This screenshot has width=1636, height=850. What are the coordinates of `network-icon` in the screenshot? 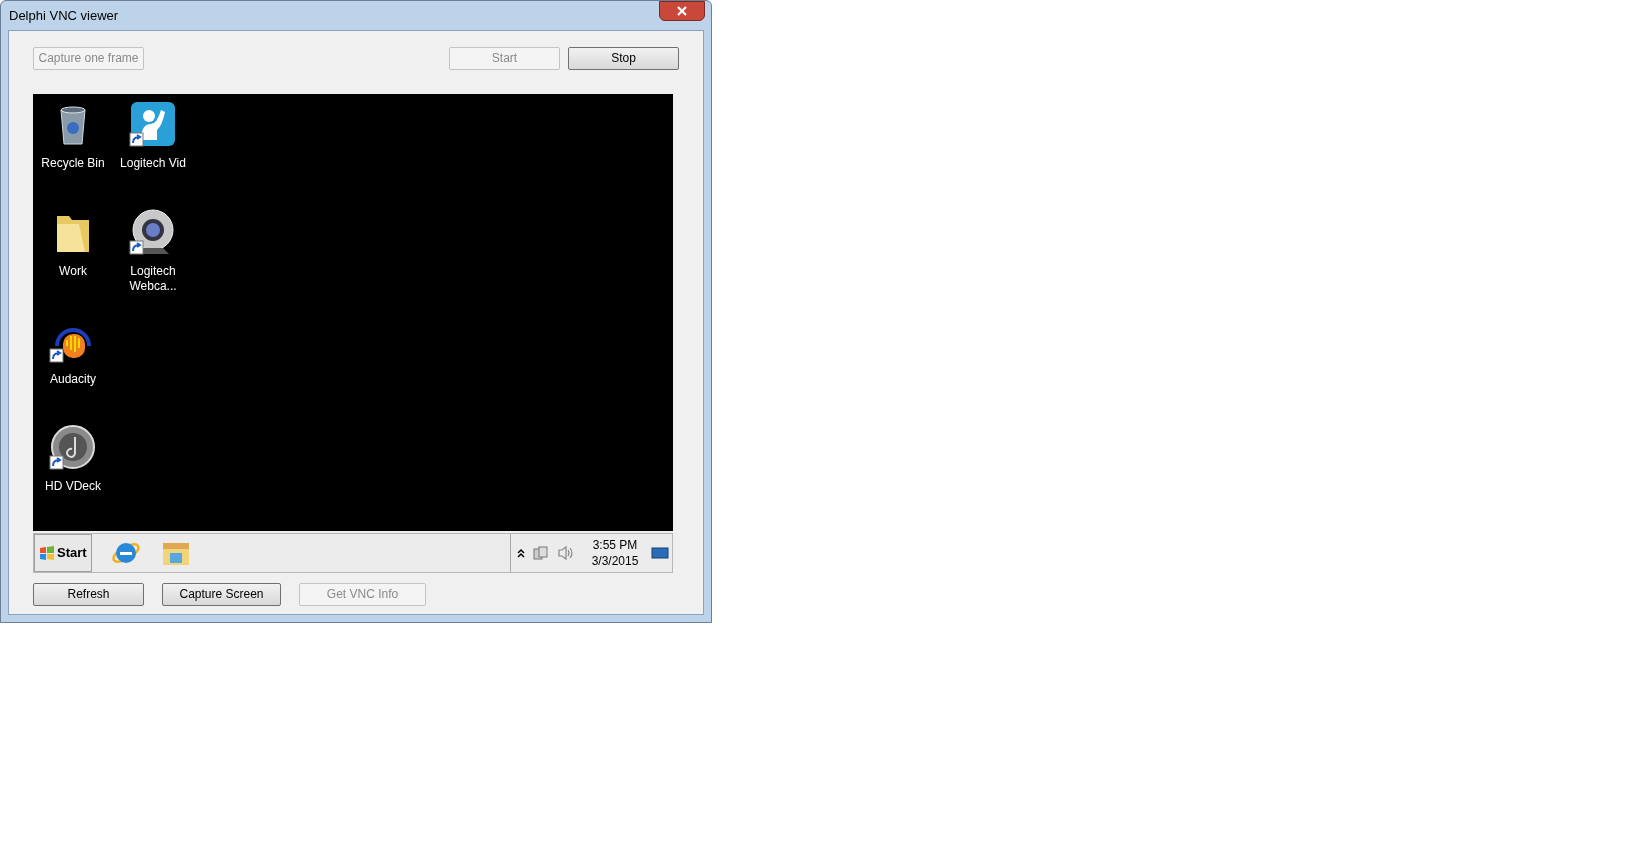 It's located at (541, 553).